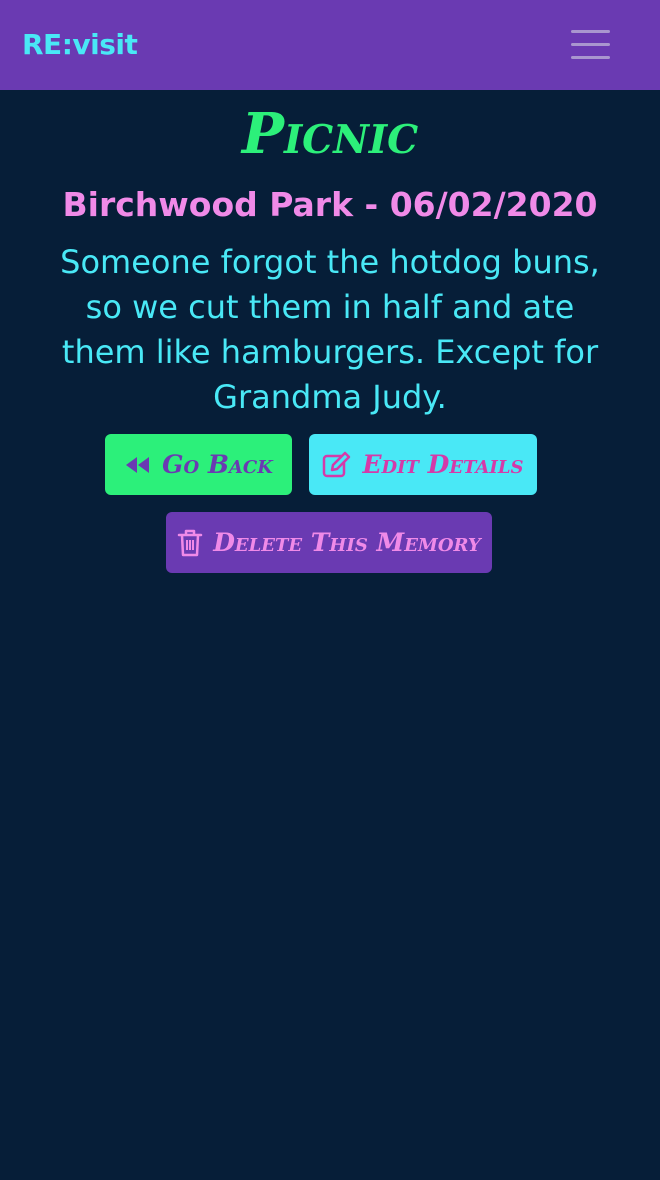 This screenshot has width=660, height=1180. I want to click on edit-details-button: Edit Details, so click(423, 464).